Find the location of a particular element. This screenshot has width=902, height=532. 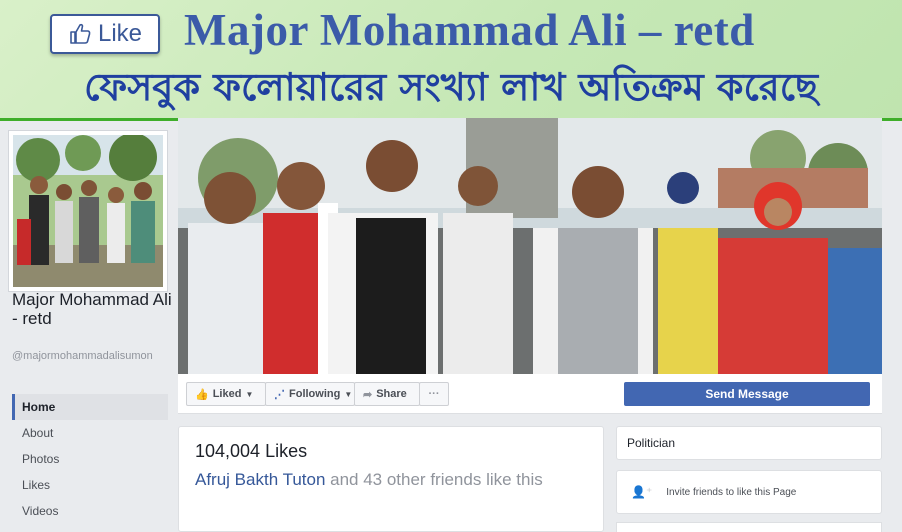

sidebar-next-card is located at coordinates (749, 527).